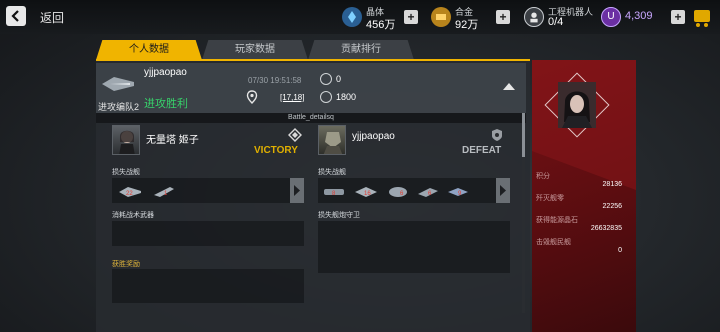 The height and width of the screenshot is (332, 720). What do you see at coordinates (543, 176) in the screenshot?
I see `stat-label: 积分` at bounding box center [543, 176].